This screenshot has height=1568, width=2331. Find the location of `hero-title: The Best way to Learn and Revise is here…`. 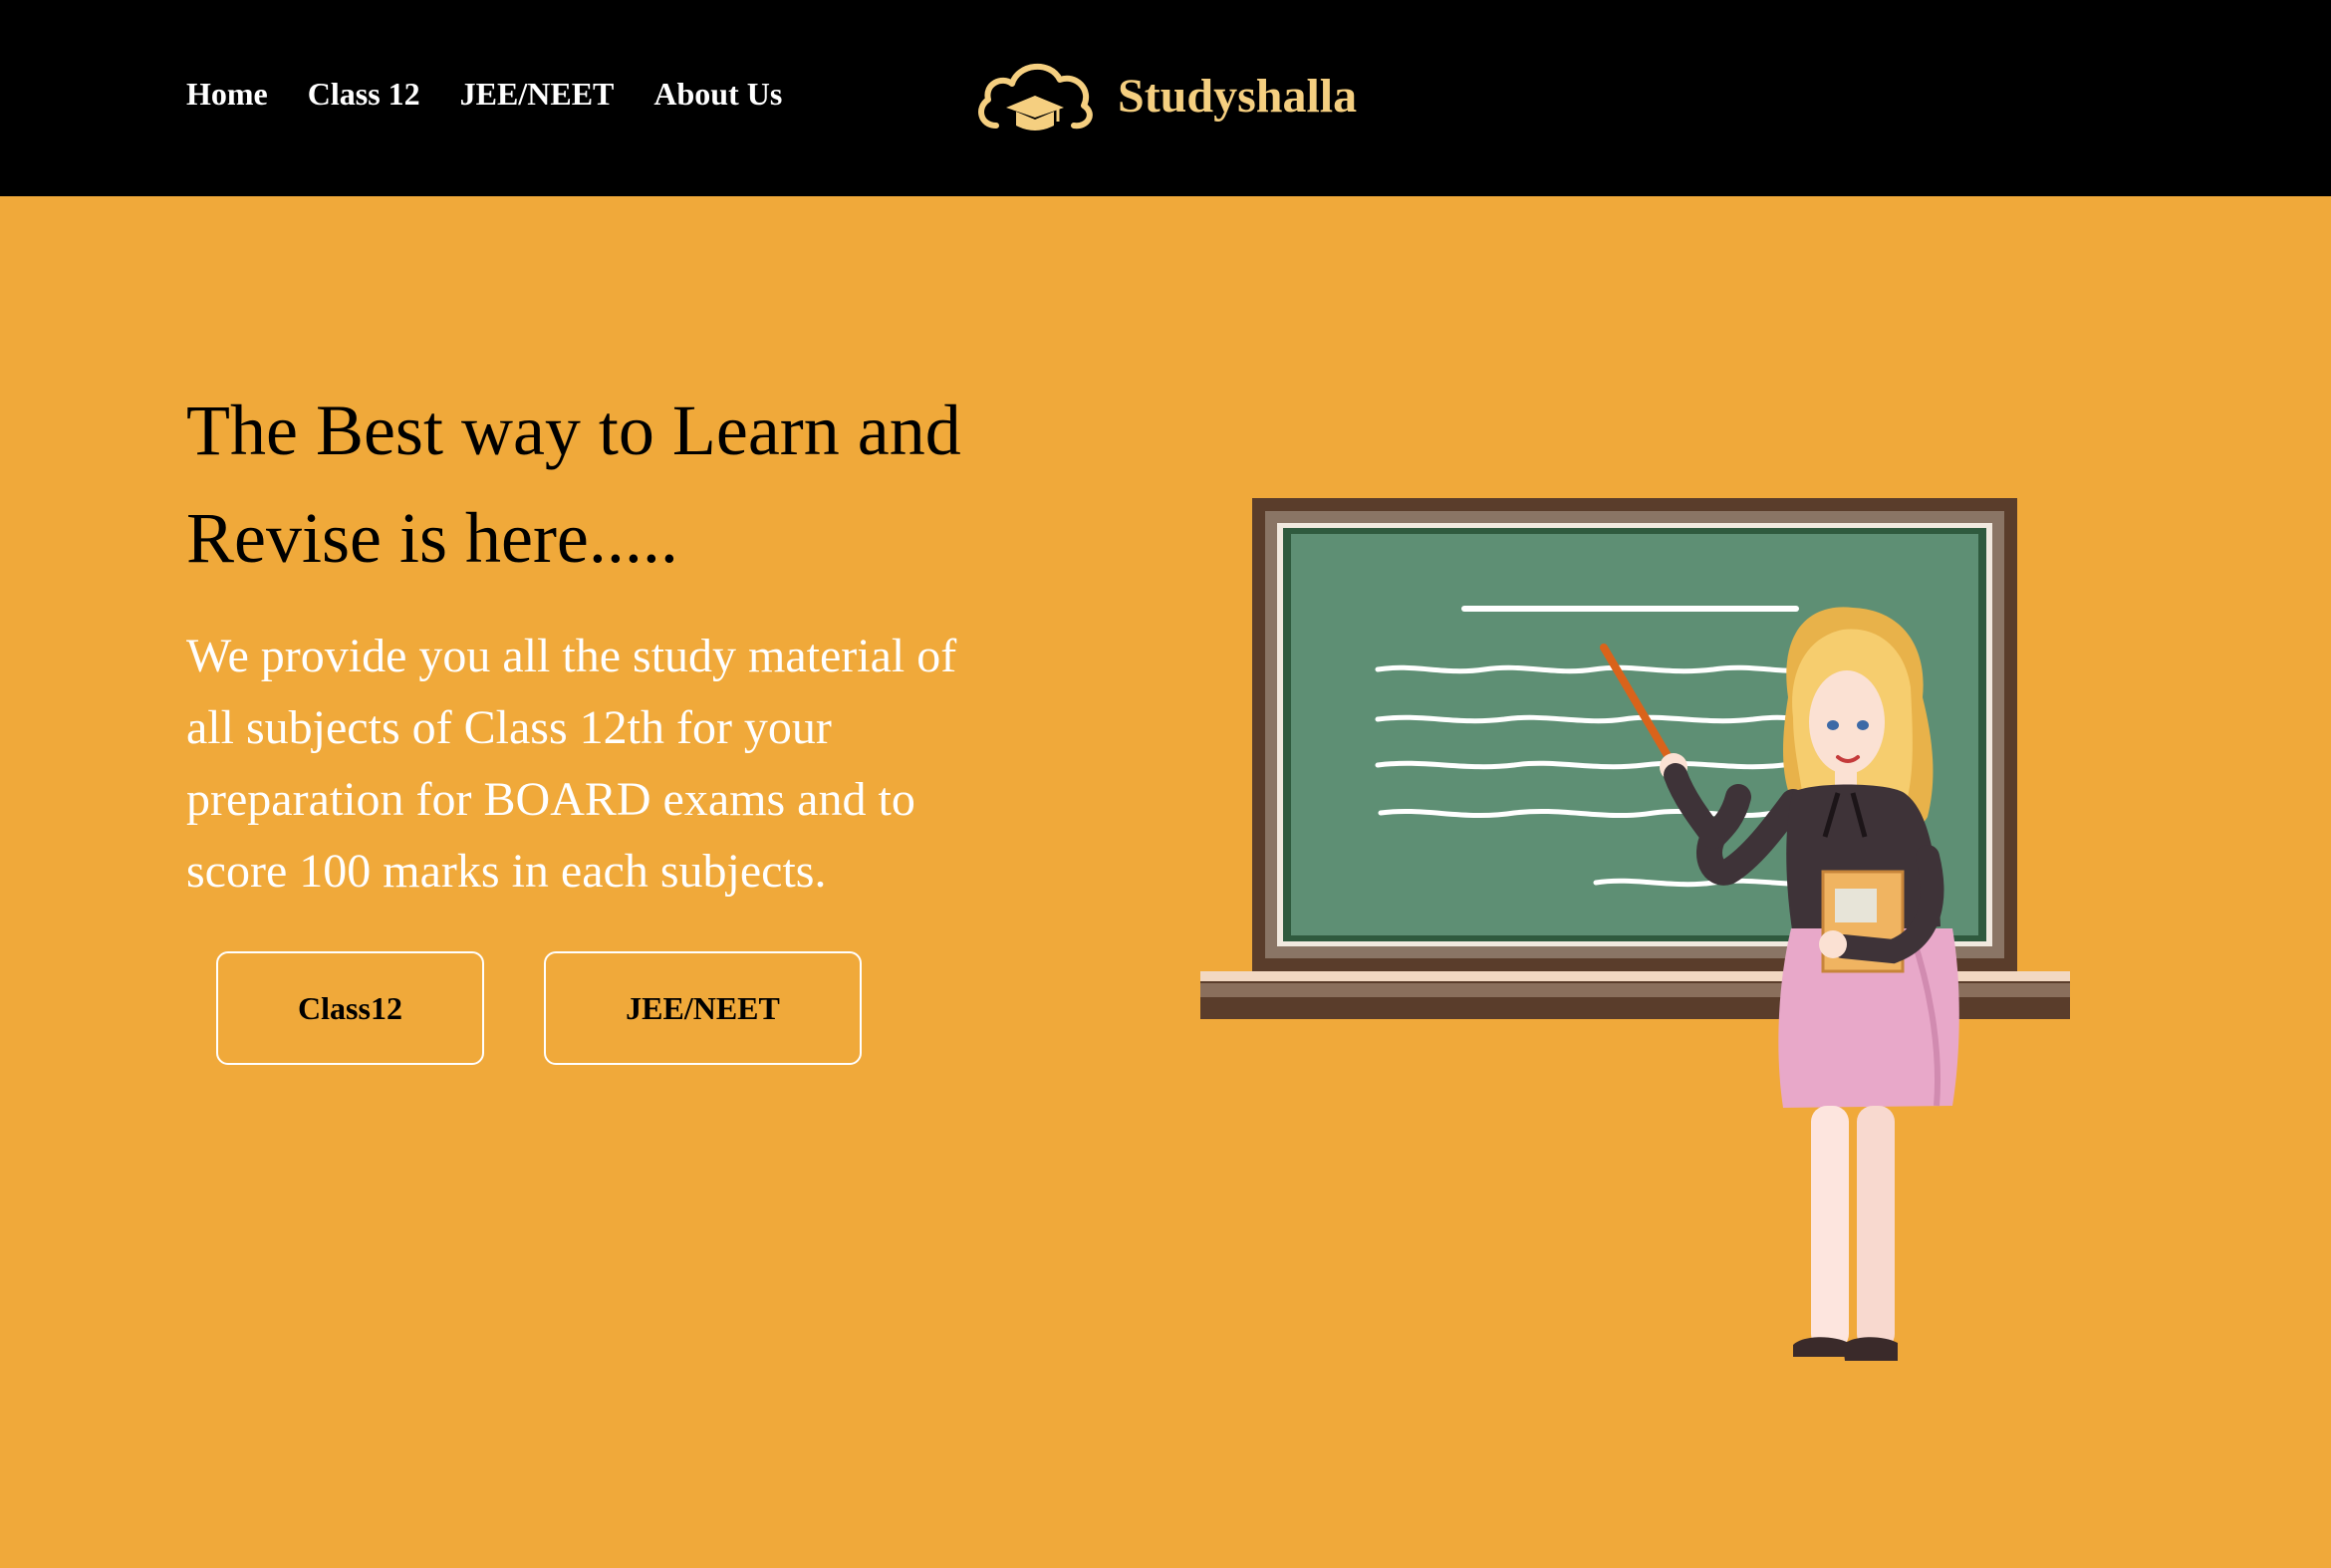

hero-title: The Best way to Learn and Revise is here… is located at coordinates (573, 484).